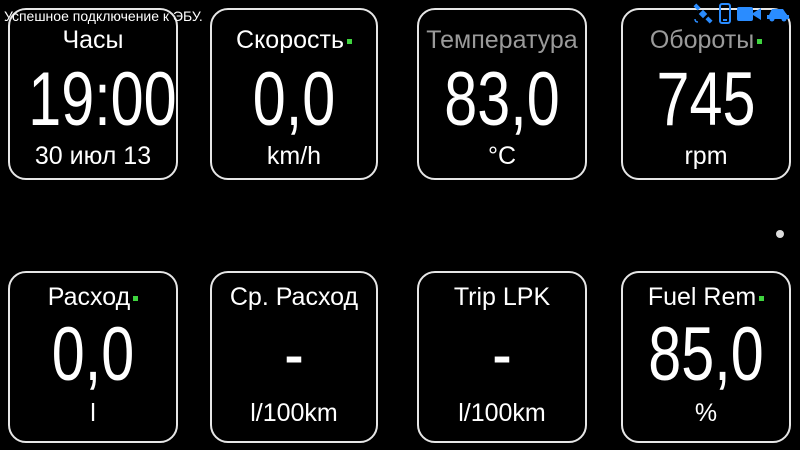 Image resolution: width=800 pixels, height=450 pixels. Describe the element at coordinates (294, 156) in the screenshot. I see `tile-unit: km/h` at that location.